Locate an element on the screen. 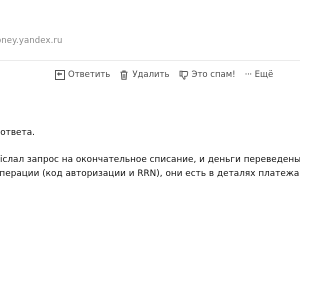  more-button: ··· Ещё is located at coordinates (259, 75).